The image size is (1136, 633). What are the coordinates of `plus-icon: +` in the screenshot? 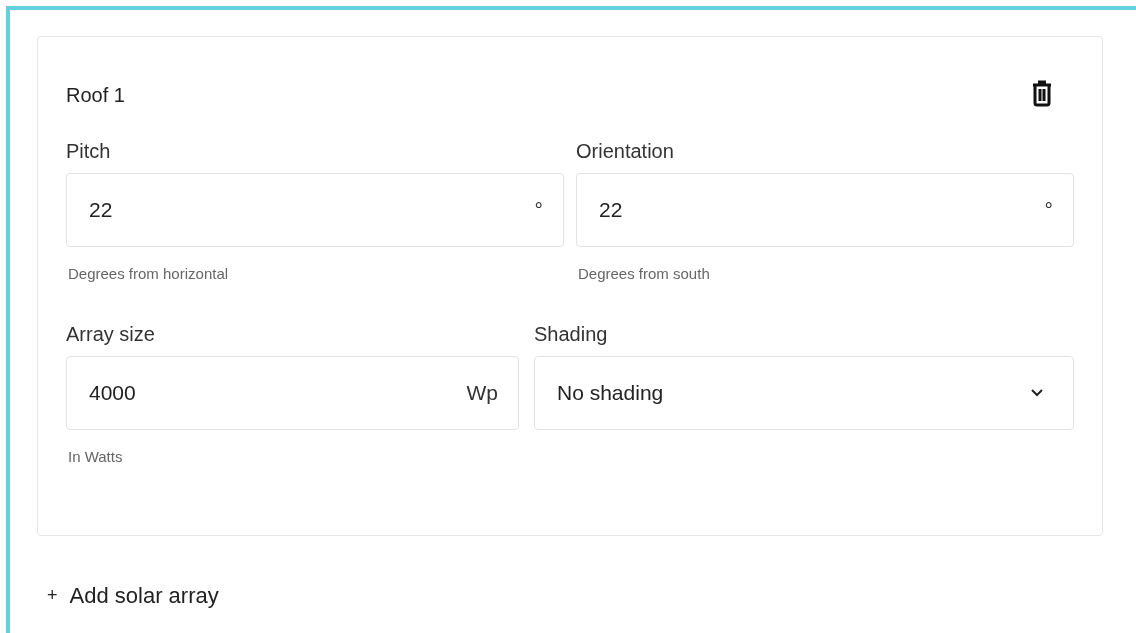 It's located at (52, 595).